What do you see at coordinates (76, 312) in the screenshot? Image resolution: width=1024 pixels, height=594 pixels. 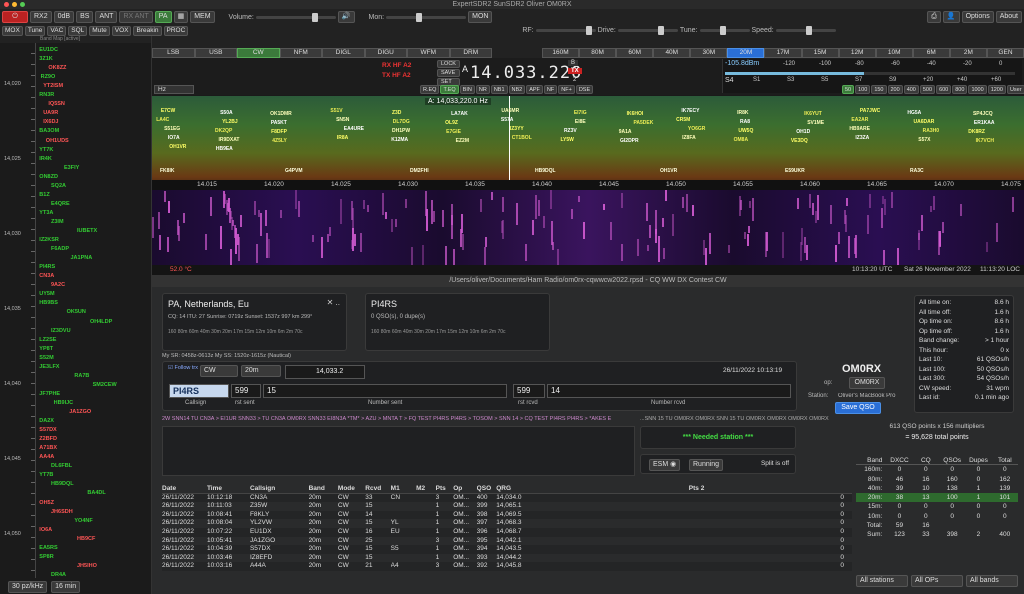 I see `band-map-spot: OK5UN` at bounding box center [76, 312].